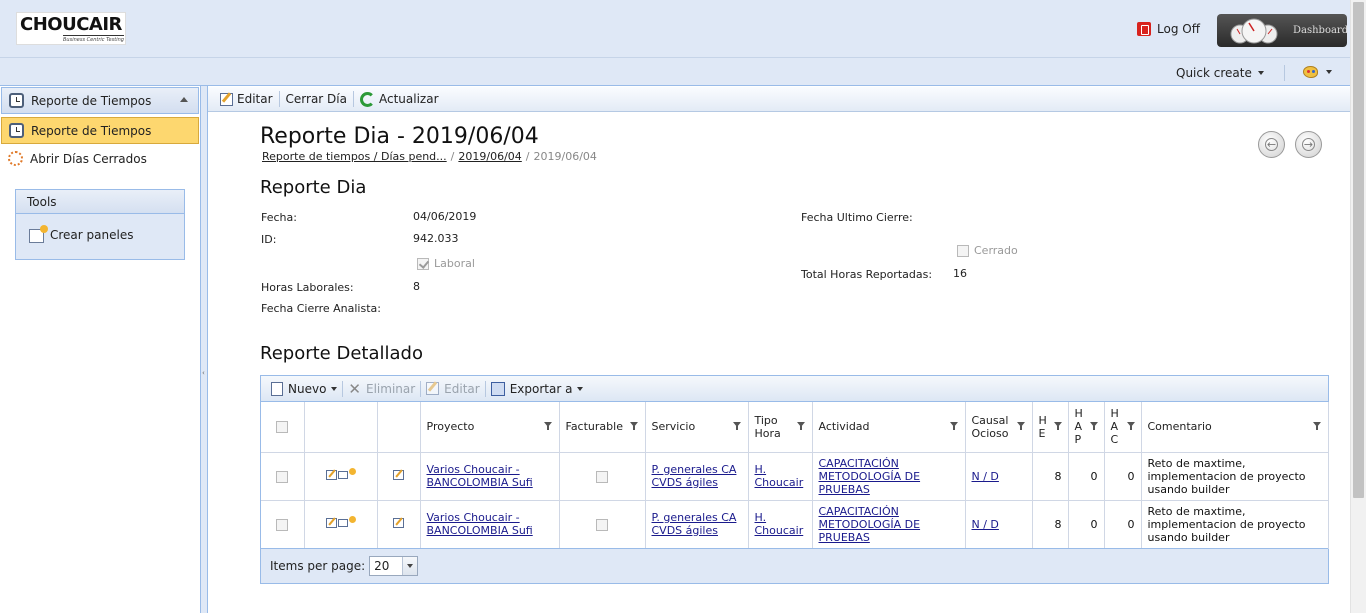  I want to click on export-icon, so click(497, 388).